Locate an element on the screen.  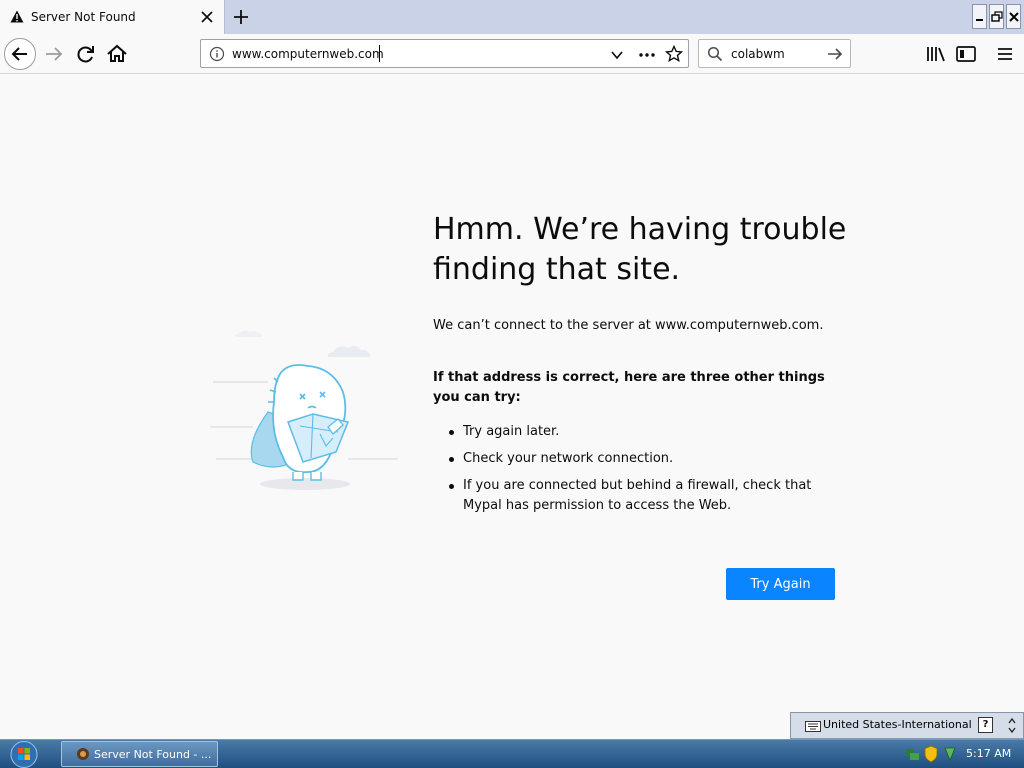
tab-server-not-found: Server Not Found is located at coordinates (112, 17).